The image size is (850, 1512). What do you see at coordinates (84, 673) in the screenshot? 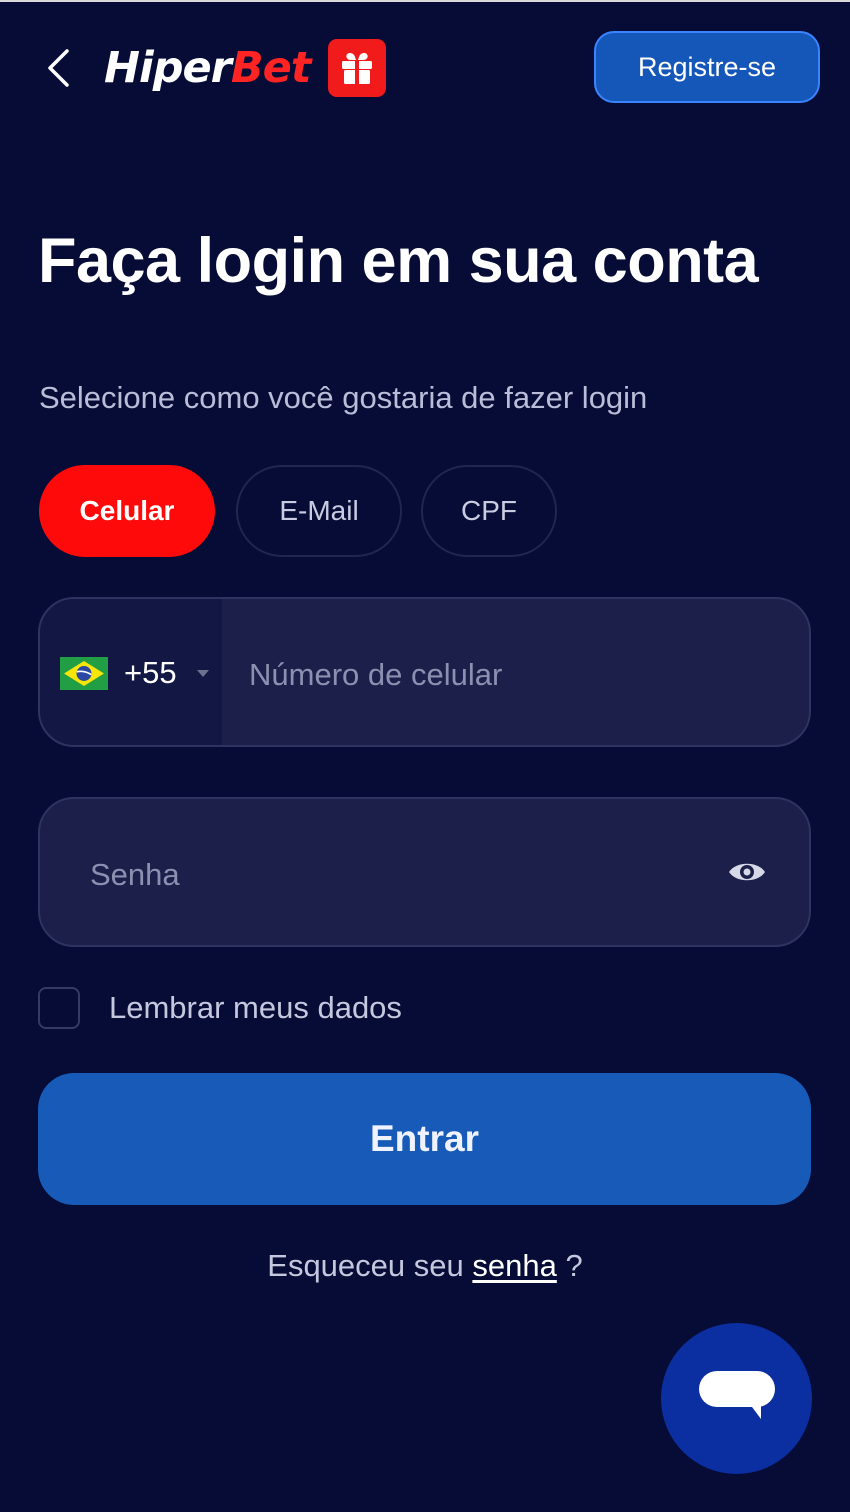
I see `brazil-flag-icon` at bounding box center [84, 673].